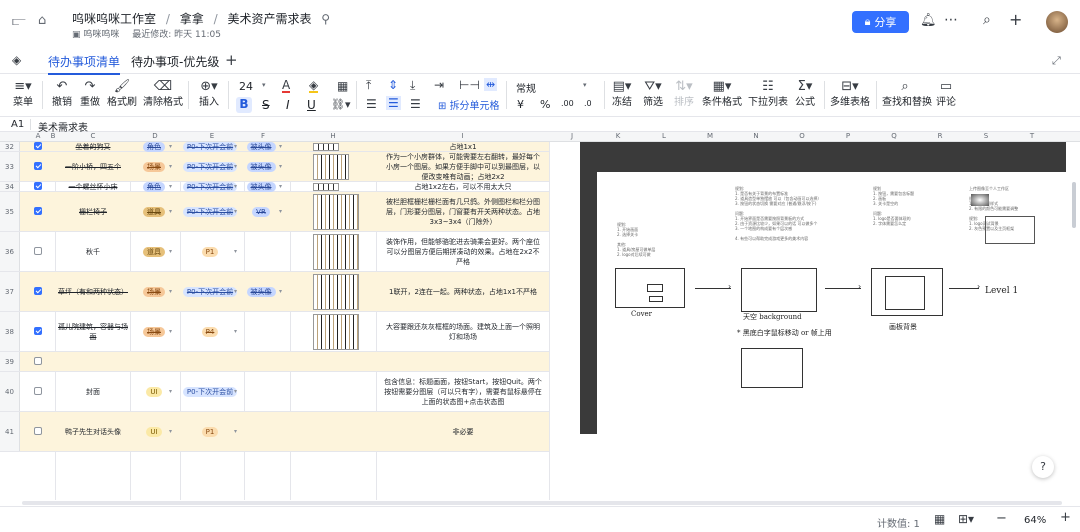 The width and height of the screenshot is (1080, 532). What do you see at coordinates (768, 94) in the screenshot?
I see `dropdown-list-button: ☷ 下拉列表` at bounding box center [768, 94].